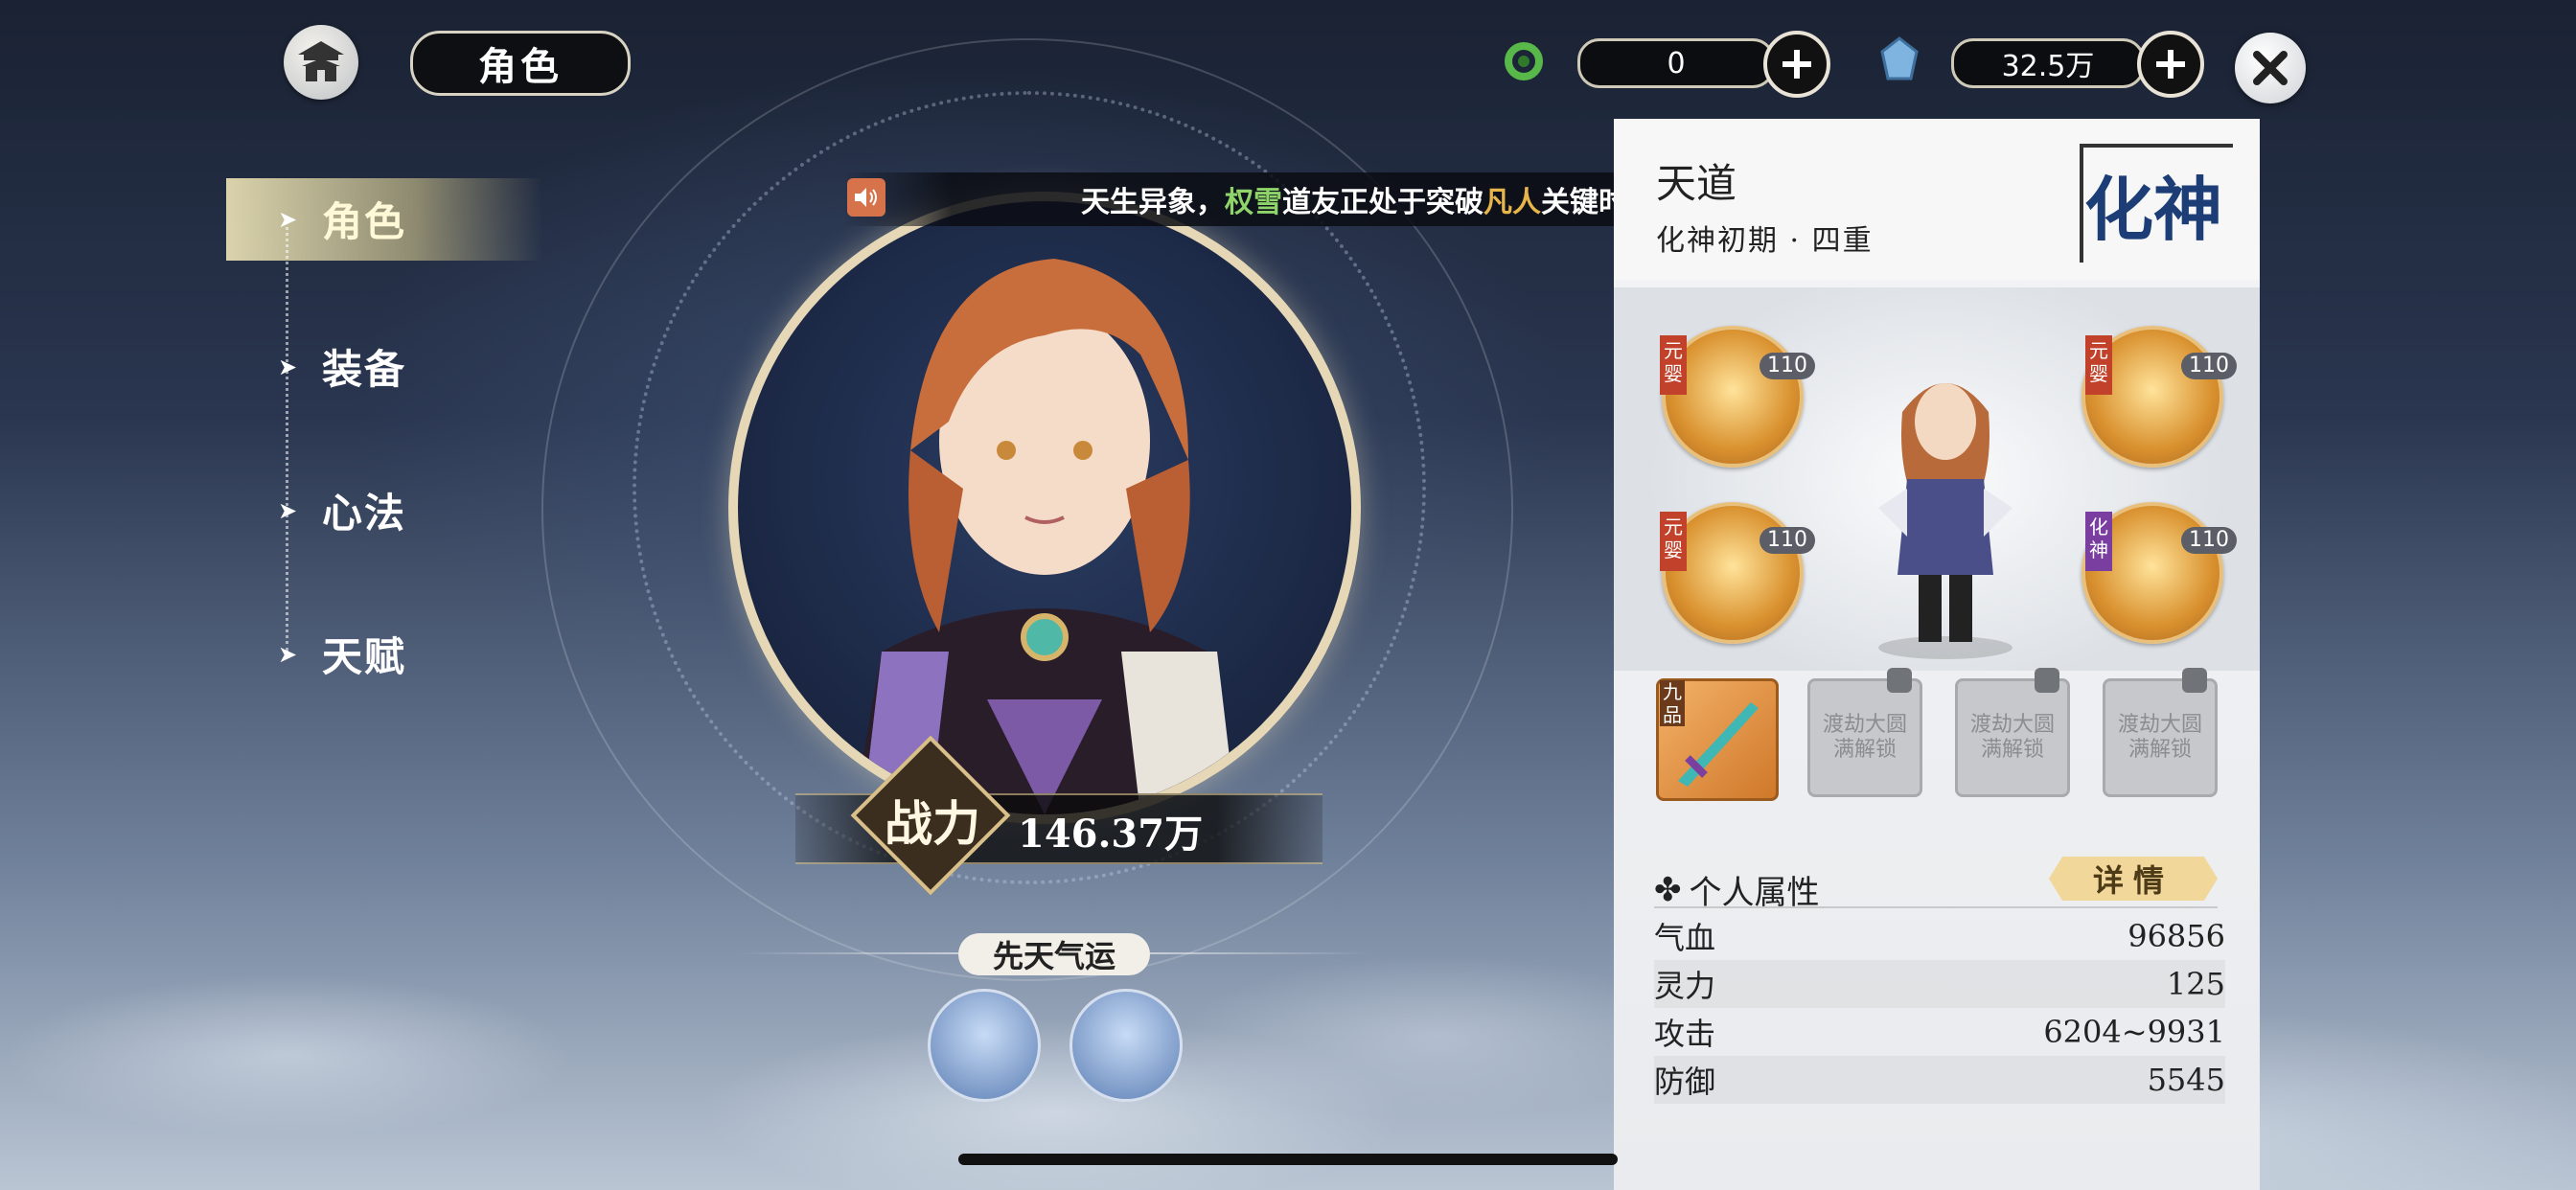 This screenshot has width=2576, height=1190. I want to click on announcement-player-name: 权雪, so click(1253, 203).